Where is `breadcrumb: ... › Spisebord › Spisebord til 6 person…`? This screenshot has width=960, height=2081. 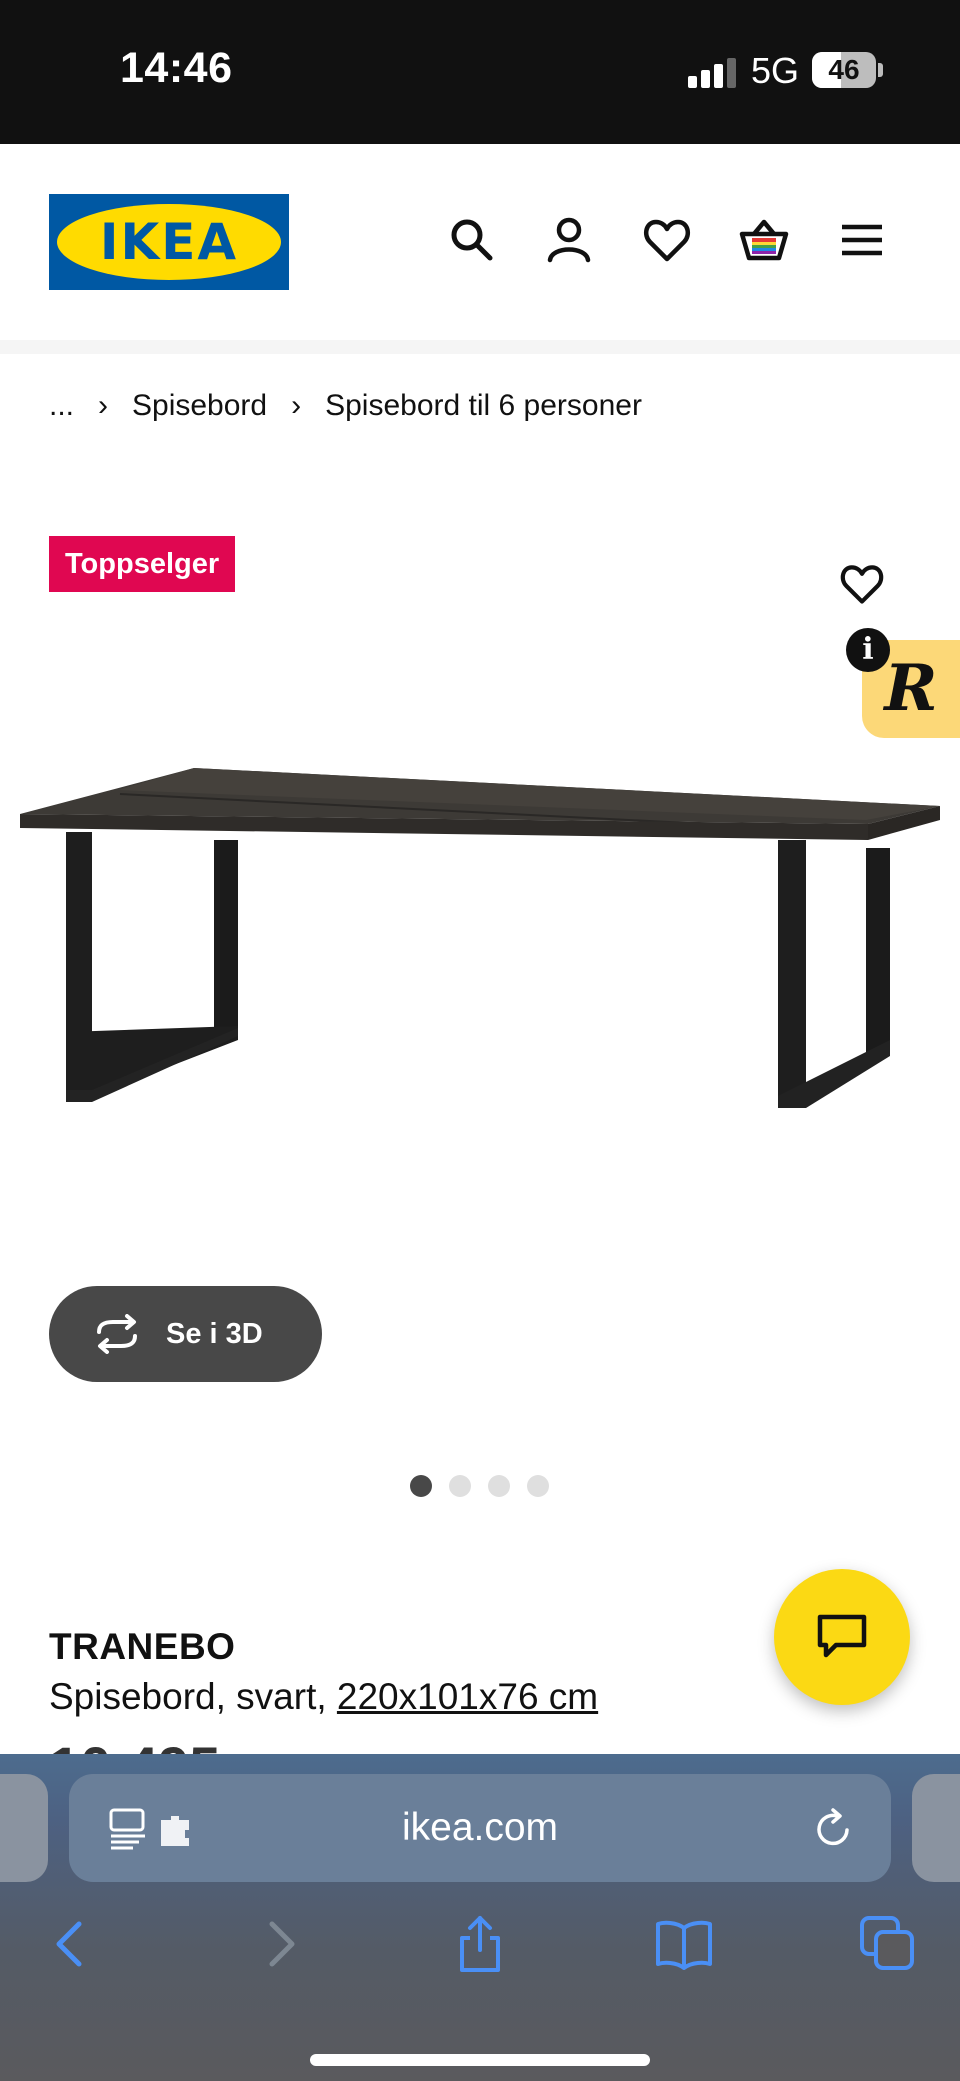 breadcrumb: ... › Spisebord › Spisebord til 6 person… is located at coordinates (345, 406).